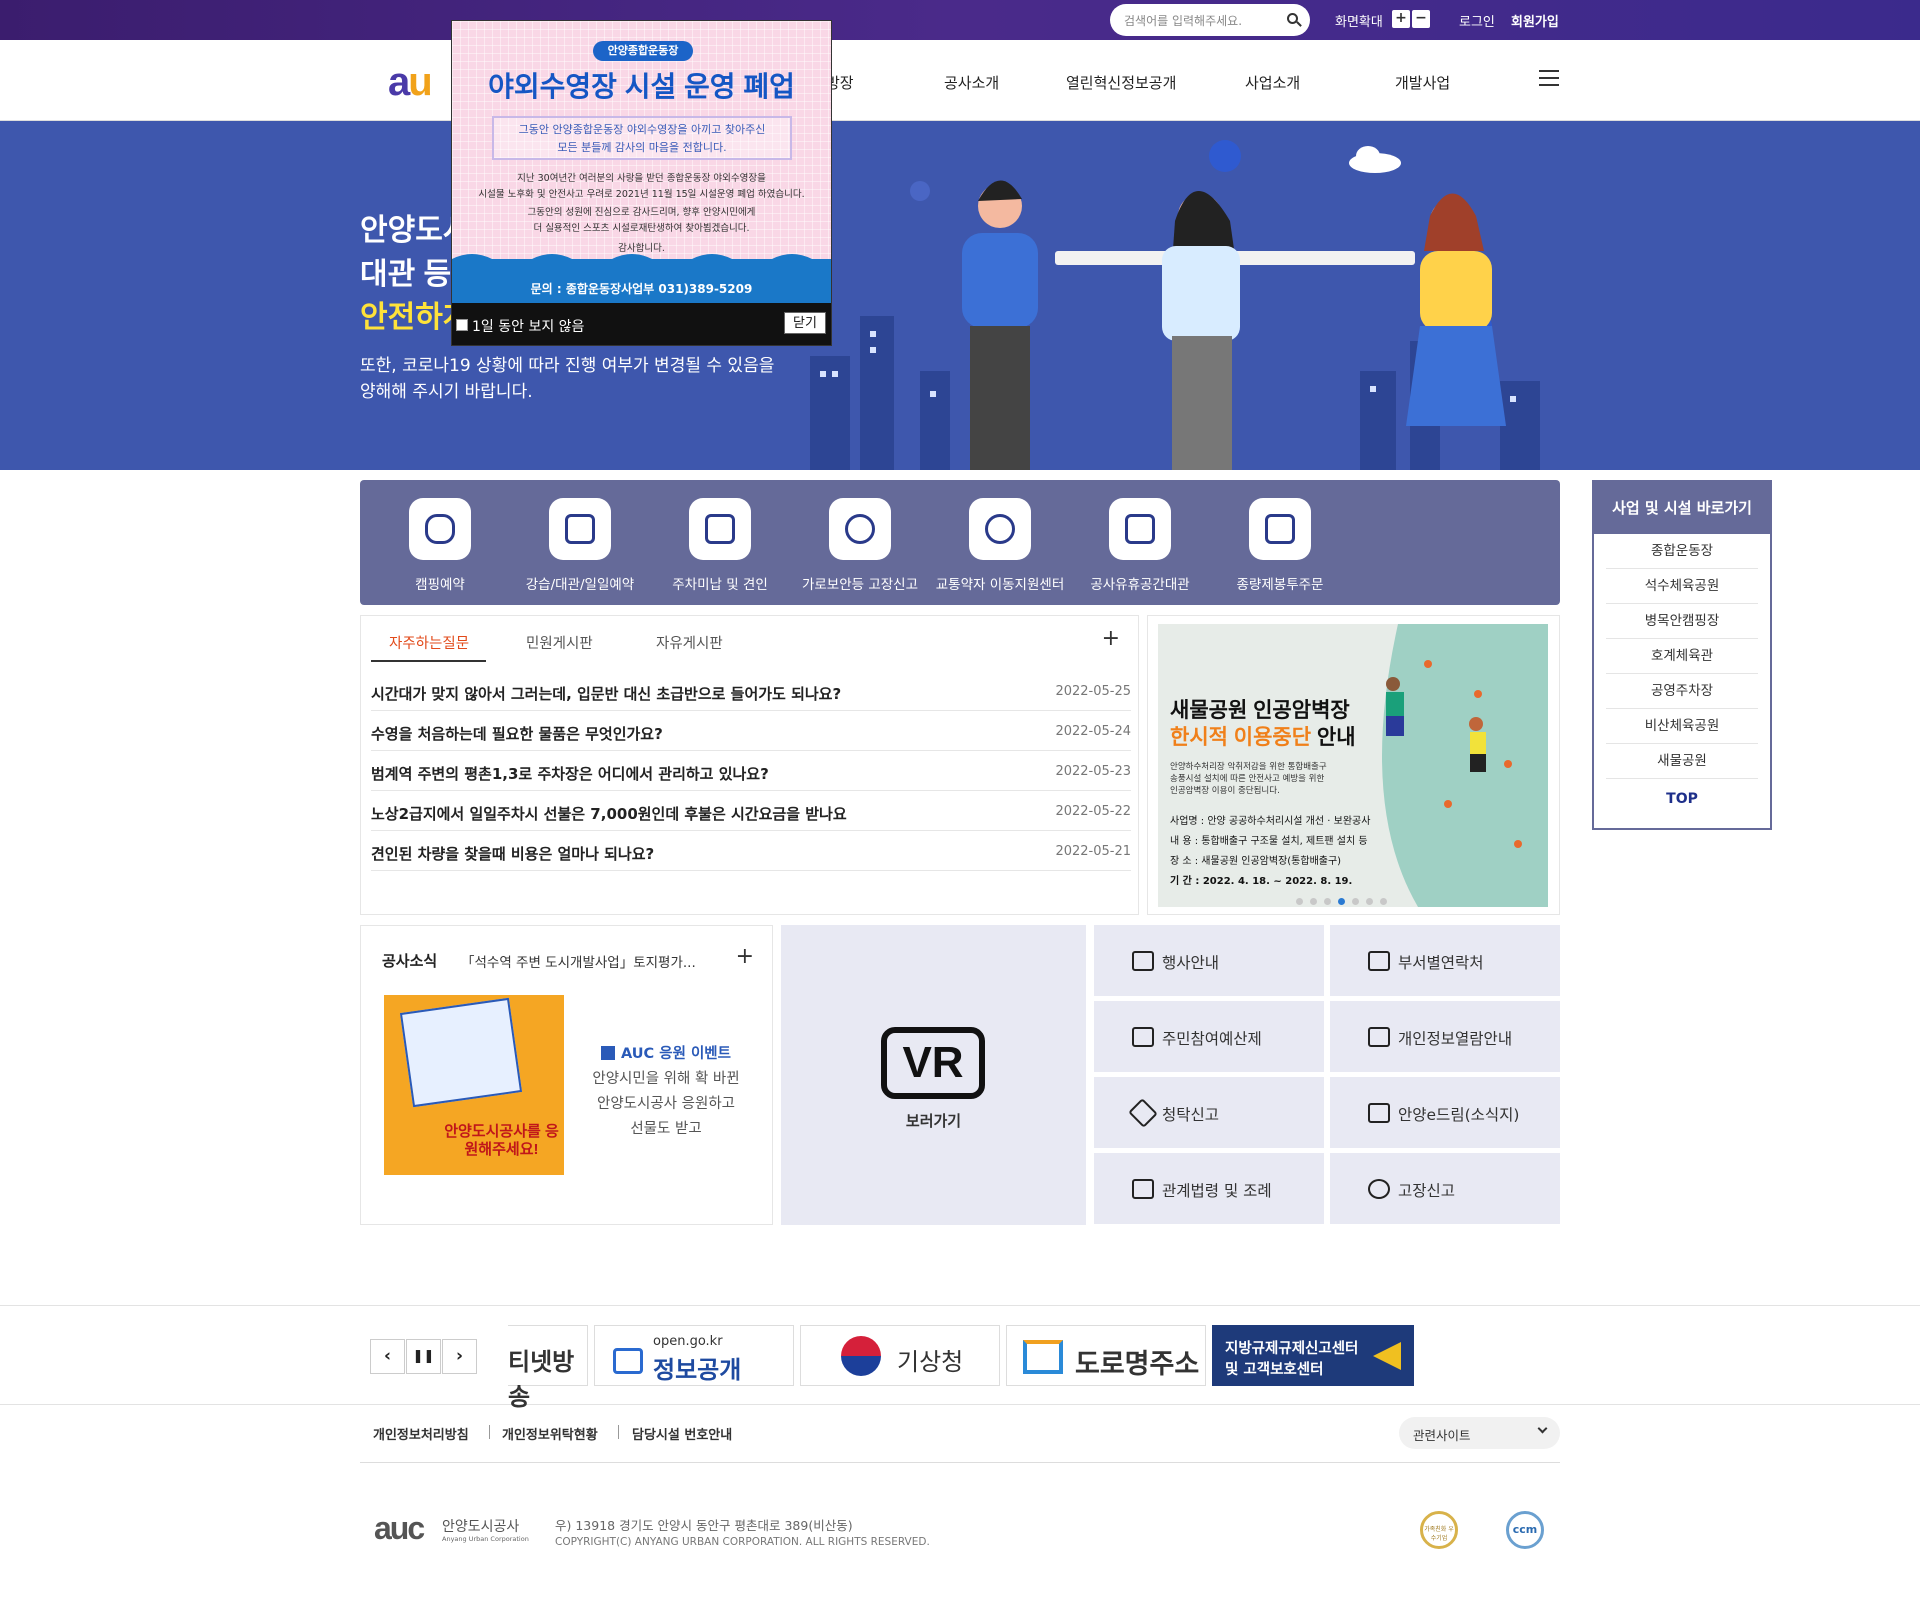 Image resolution: width=1920 pixels, height=1616 pixels. I want to click on hide-today-checkbox, so click(462, 325).